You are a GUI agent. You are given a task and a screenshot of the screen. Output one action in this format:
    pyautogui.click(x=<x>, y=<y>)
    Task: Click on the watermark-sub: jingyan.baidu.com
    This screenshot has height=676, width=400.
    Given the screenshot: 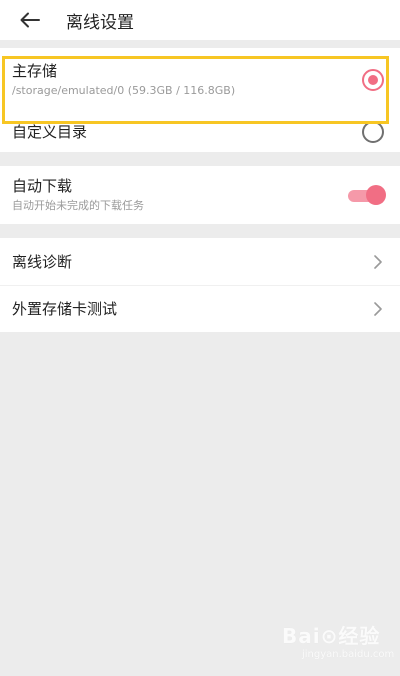 What is the action you would take?
    pyautogui.click(x=348, y=654)
    